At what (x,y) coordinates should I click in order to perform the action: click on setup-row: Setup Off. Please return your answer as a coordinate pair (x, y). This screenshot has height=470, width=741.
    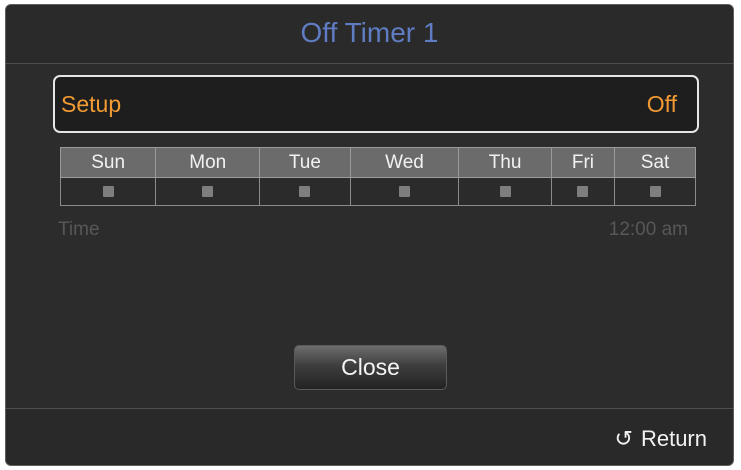
    Looking at the image, I should click on (376, 104).